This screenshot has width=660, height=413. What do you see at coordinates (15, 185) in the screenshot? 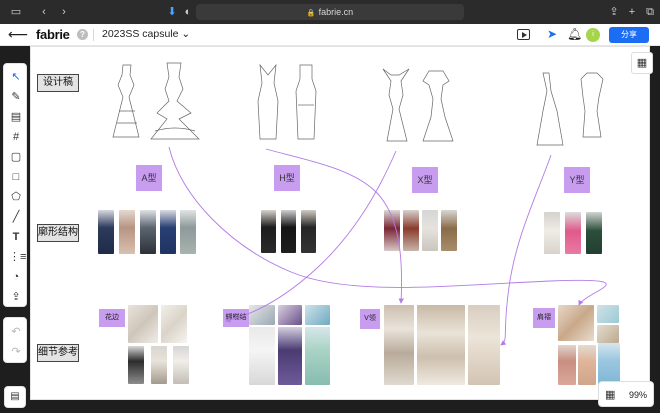
I see `left-toolbar: ↖ ✎ ▤ # ▢ □ ⬠ ╱ T ⋮≡ ◔ ⇪` at bounding box center [15, 185].